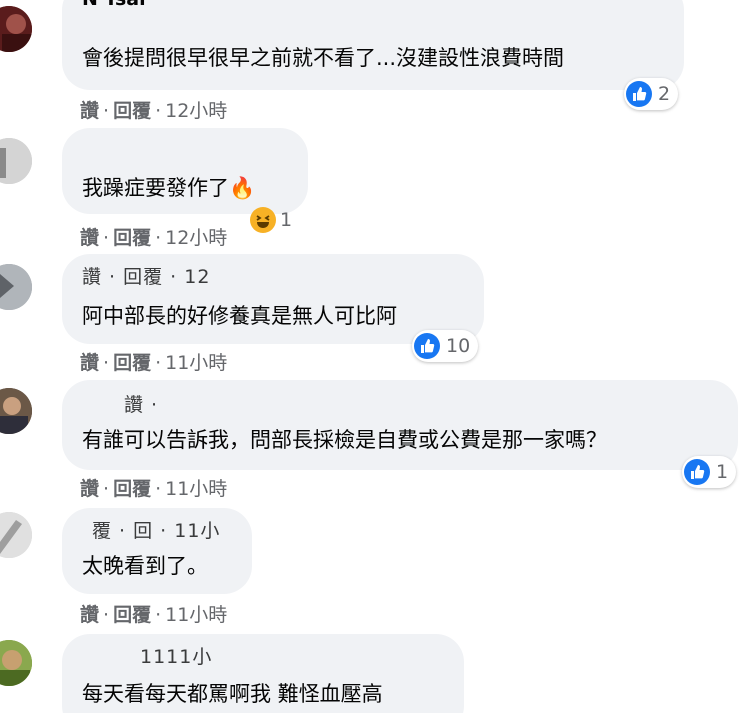  Describe the element at coordinates (141, 403) in the screenshot. I see `comment-author: 讚 ·` at that location.